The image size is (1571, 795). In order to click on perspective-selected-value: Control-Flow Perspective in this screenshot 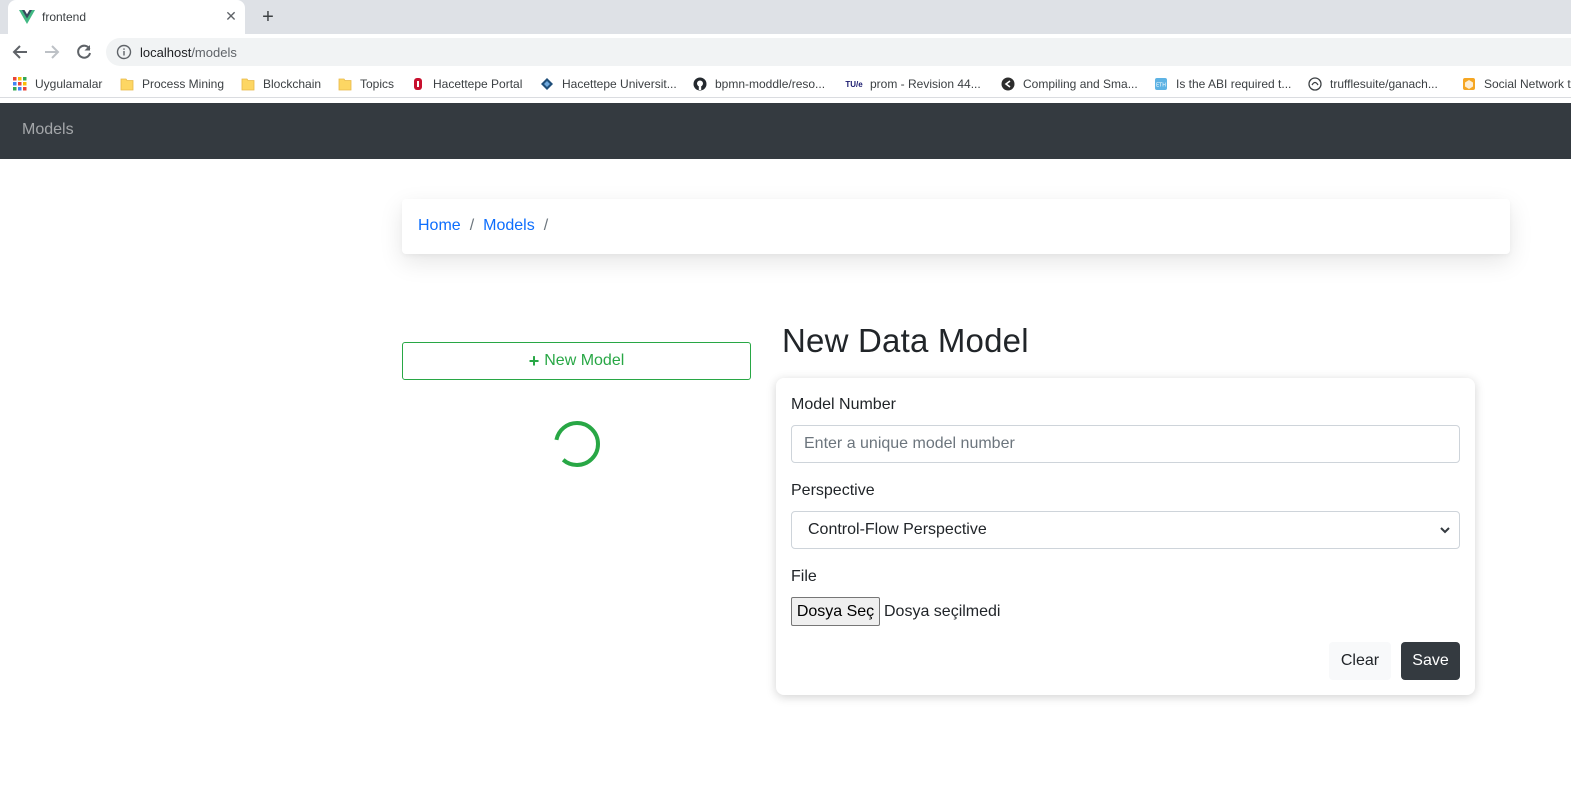, I will do `click(897, 529)`.